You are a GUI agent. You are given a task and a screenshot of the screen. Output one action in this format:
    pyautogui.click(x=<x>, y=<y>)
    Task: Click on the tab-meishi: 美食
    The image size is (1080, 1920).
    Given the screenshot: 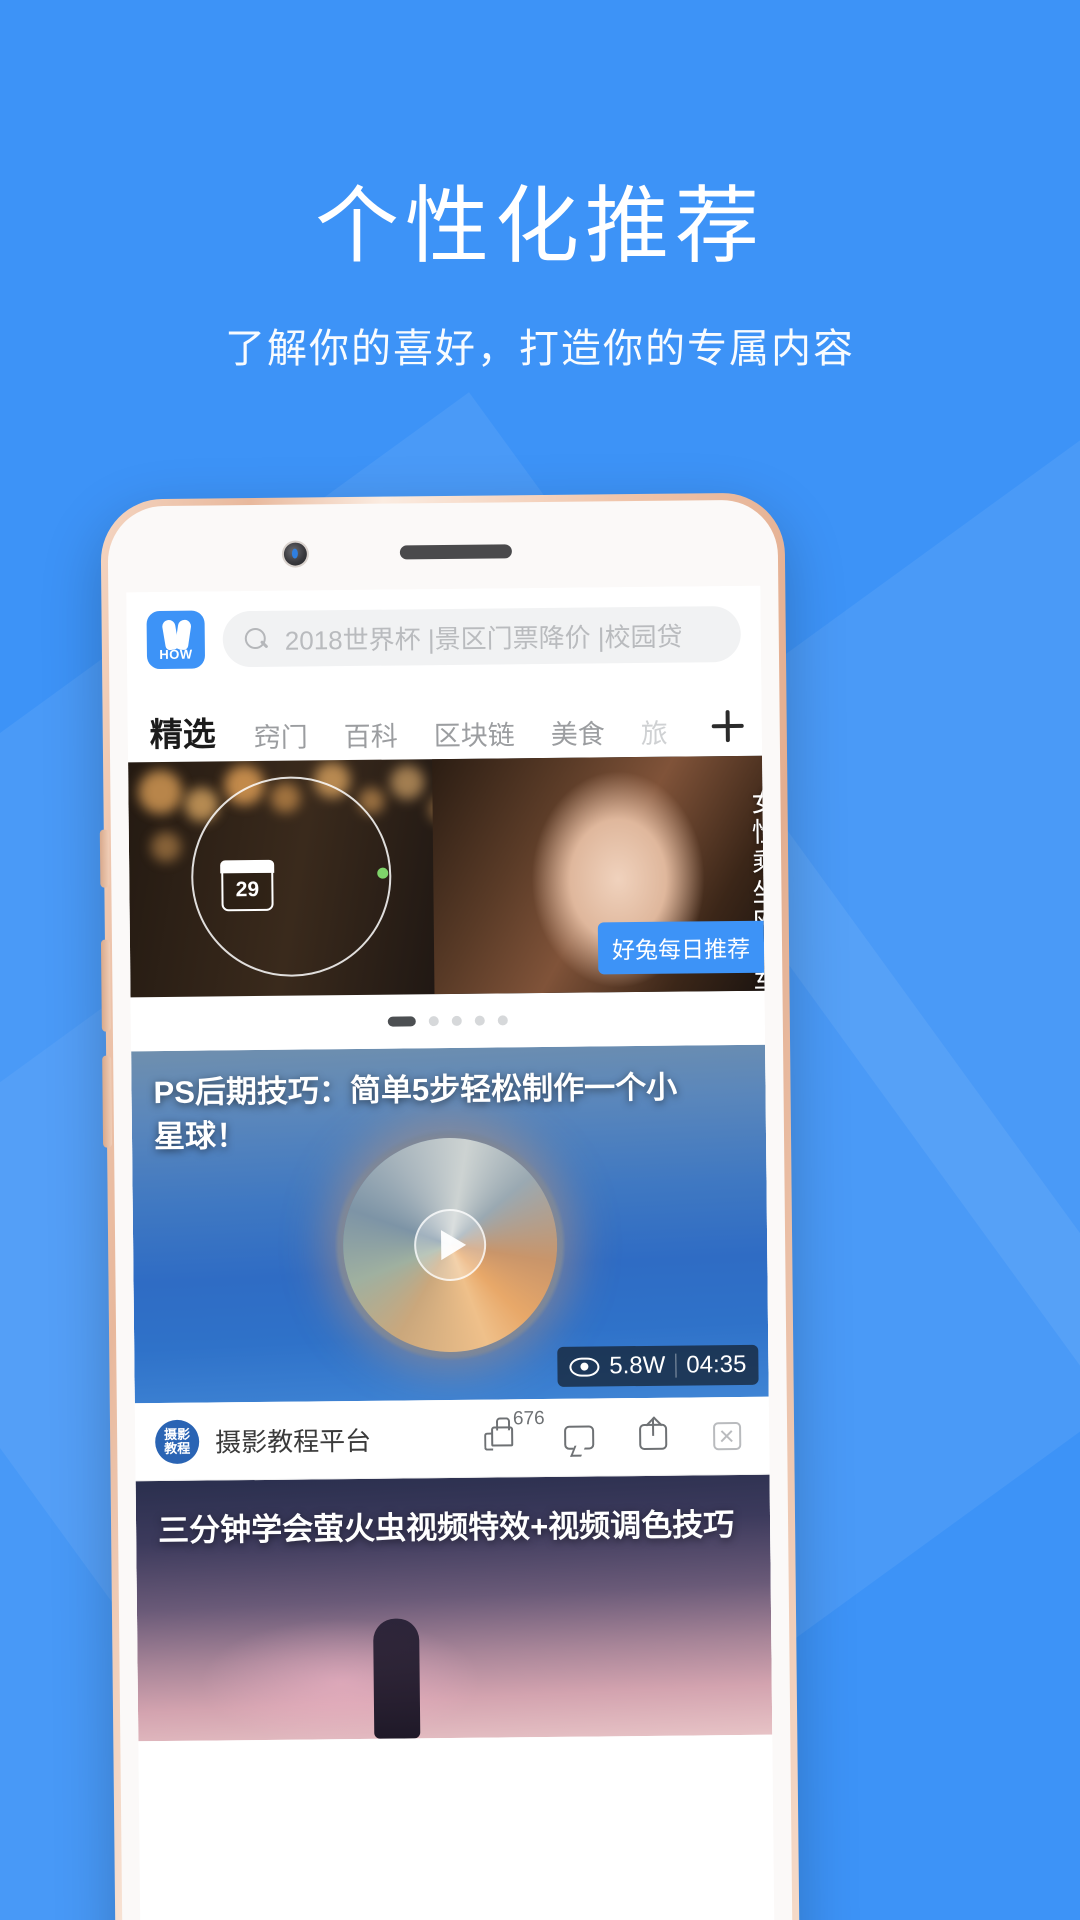 What is the action you would take?
    pyautogui.click(x=578, y=732)
    